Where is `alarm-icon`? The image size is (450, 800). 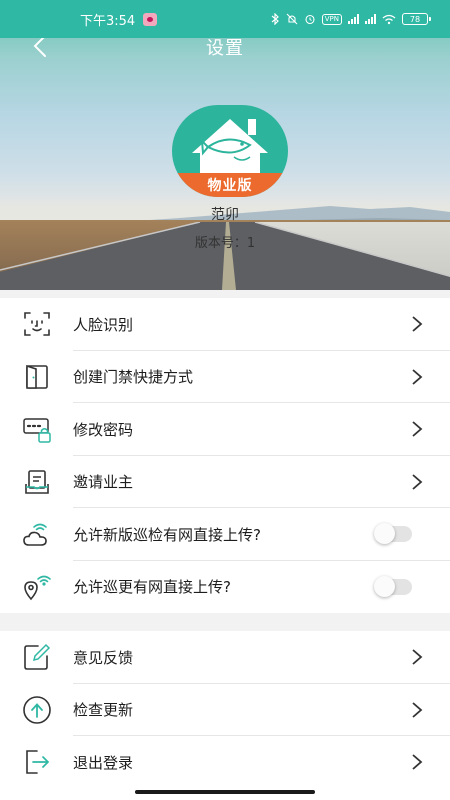
alarm-icon is located at coordinates (310, 19).